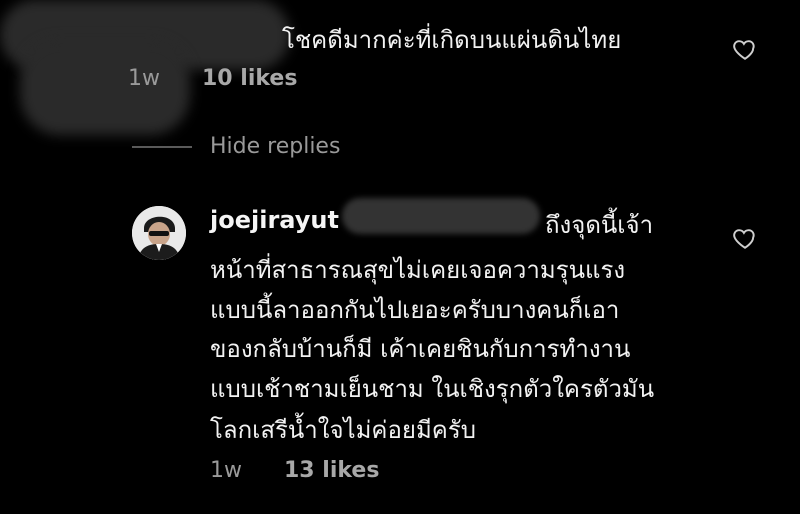 This screenshot has width=800, height=514. Describe the element at coordinates (144, 78) in the screenshot. I see `comment-time: 1w` at that location.